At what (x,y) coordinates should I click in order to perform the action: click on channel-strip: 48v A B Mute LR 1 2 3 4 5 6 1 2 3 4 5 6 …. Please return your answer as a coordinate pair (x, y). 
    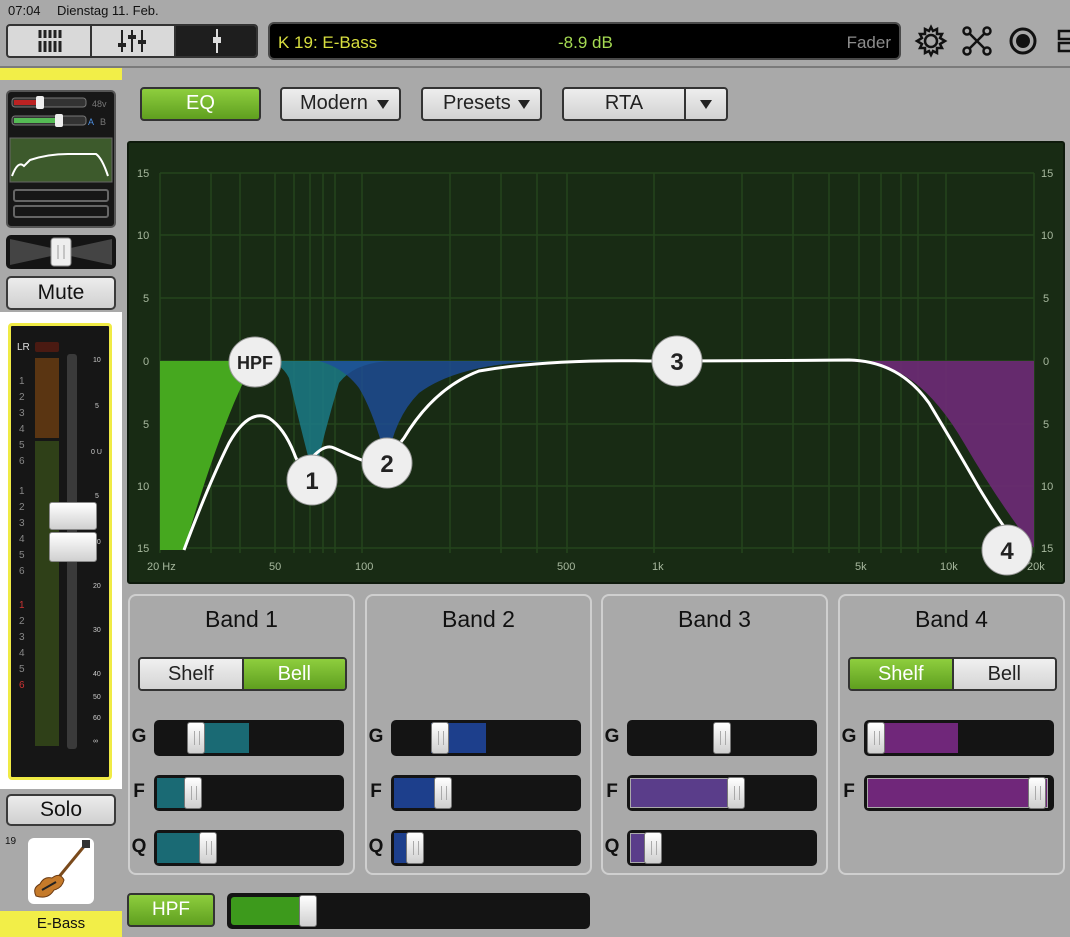
    Looking at the image, I should click on (61, 502).